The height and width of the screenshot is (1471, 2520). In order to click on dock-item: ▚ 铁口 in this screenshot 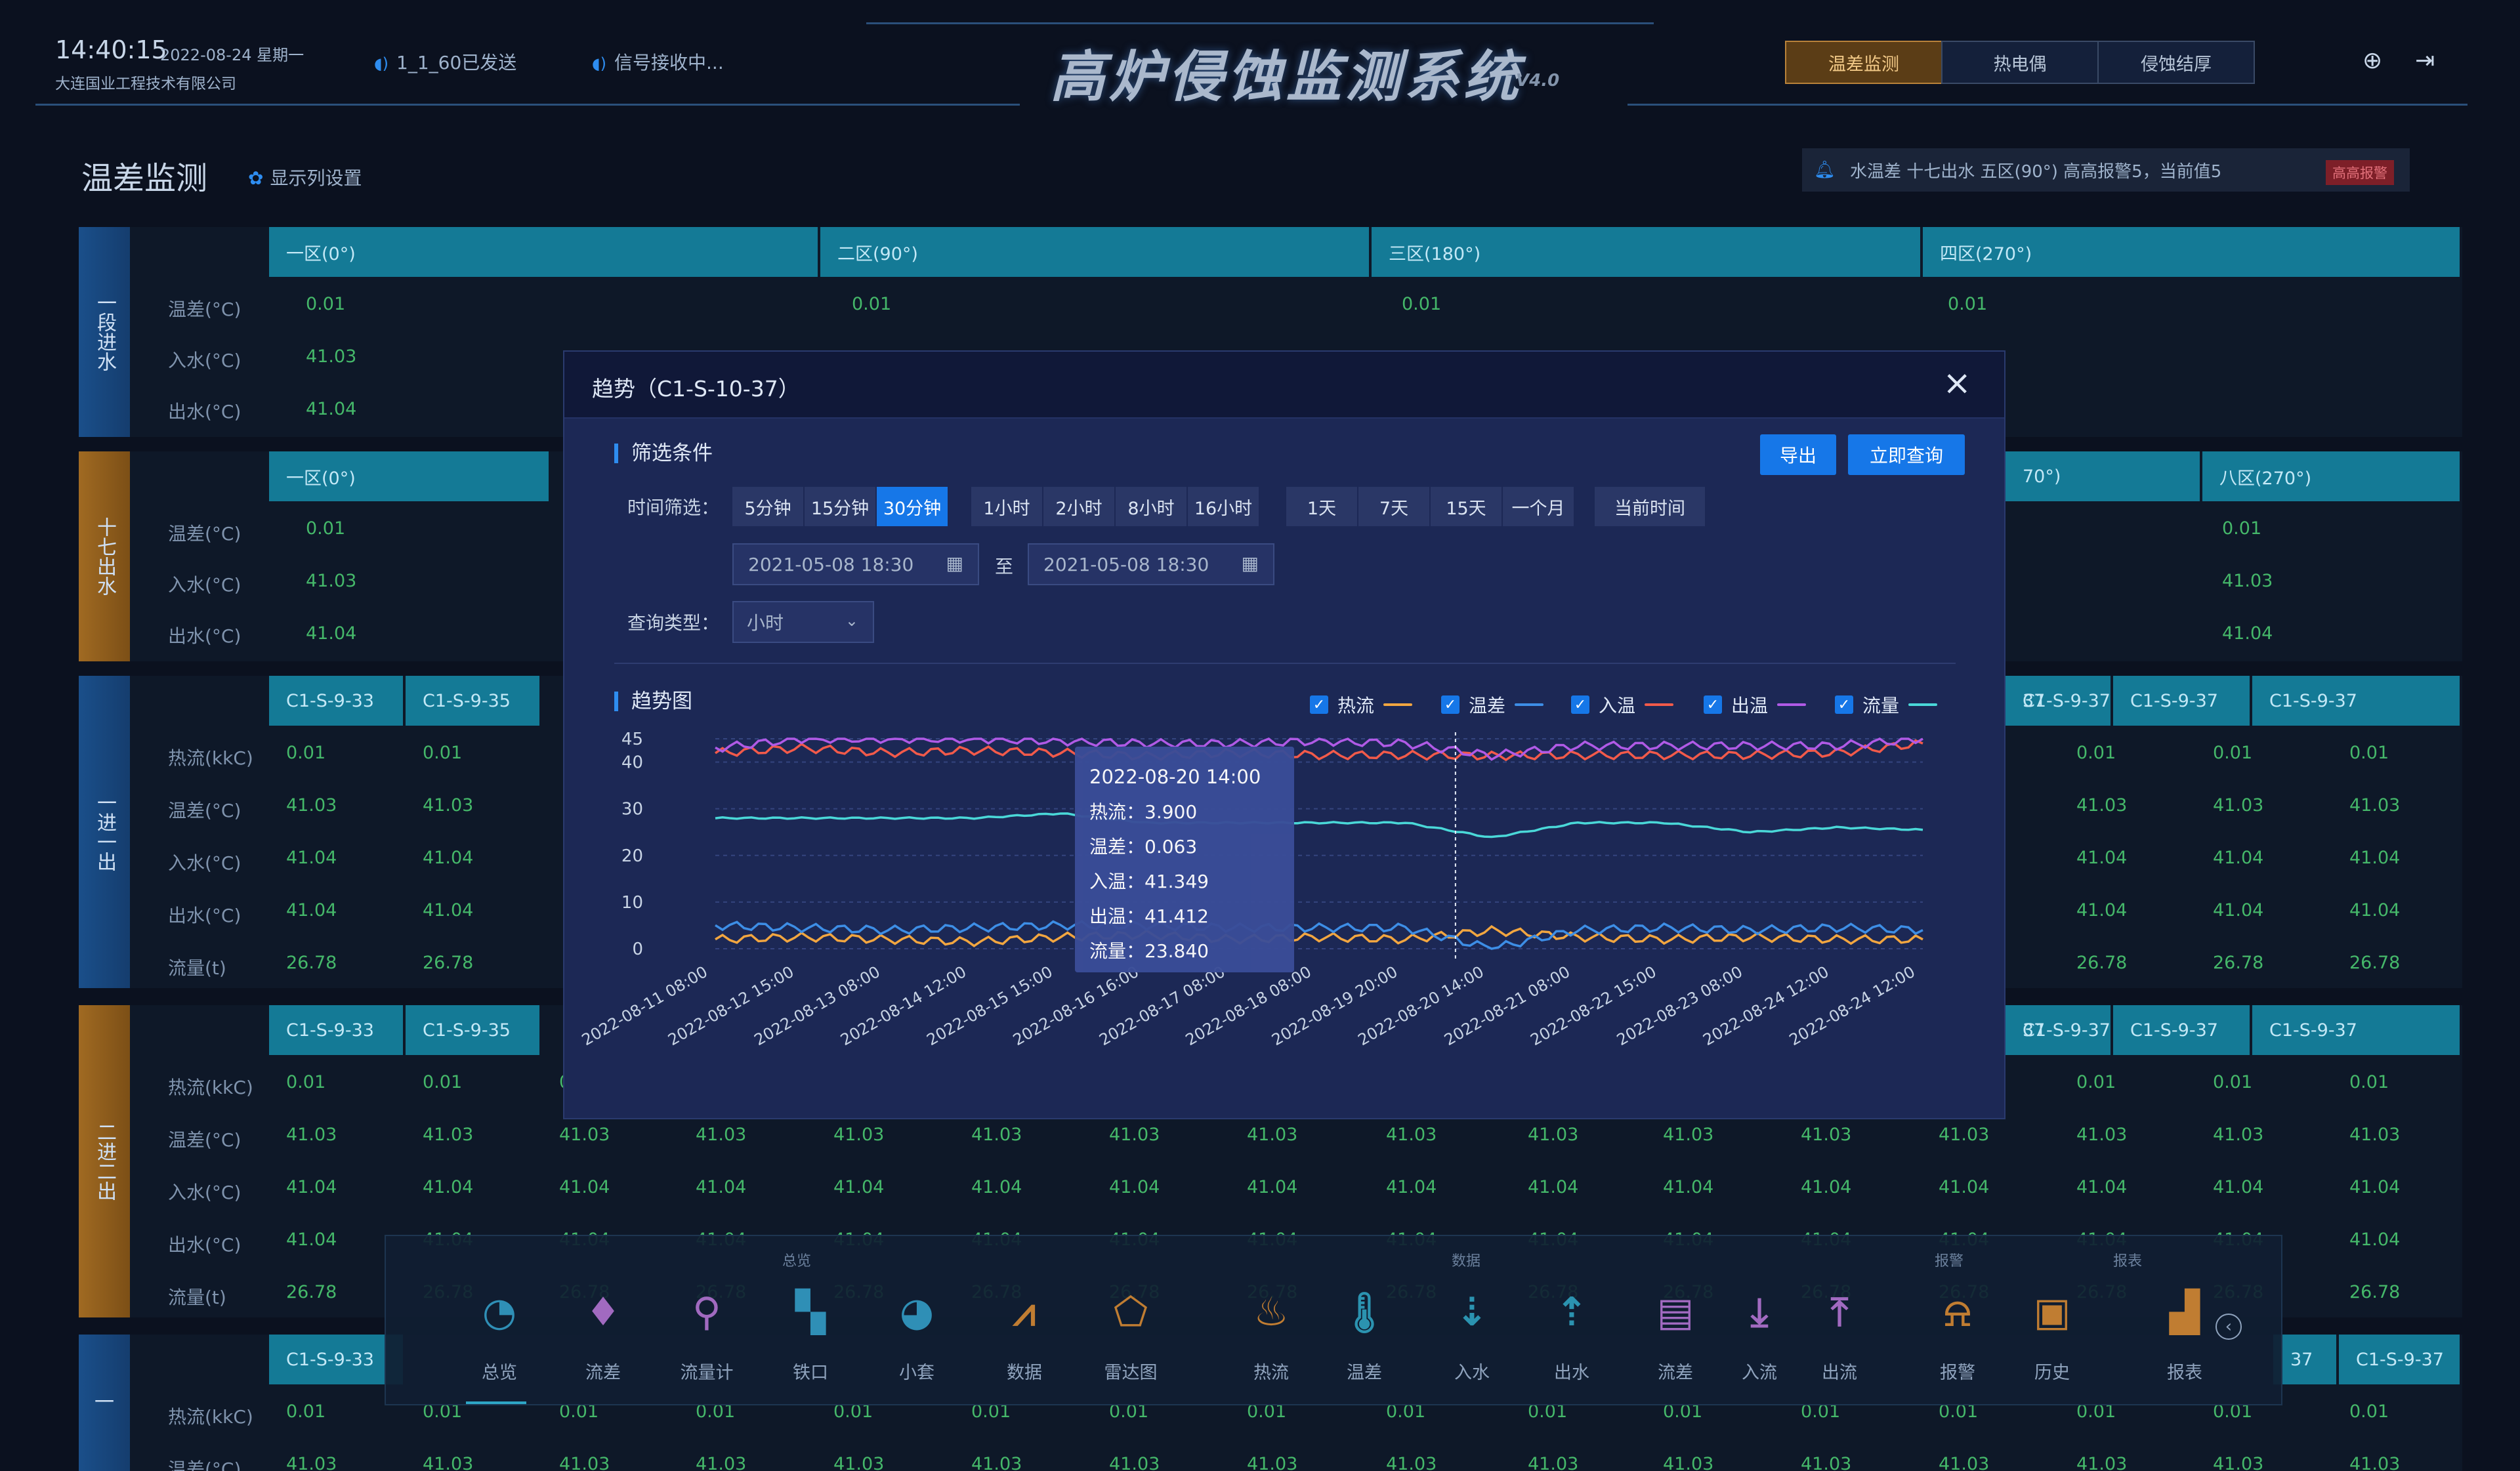, I will do `click(810, 1333)`.